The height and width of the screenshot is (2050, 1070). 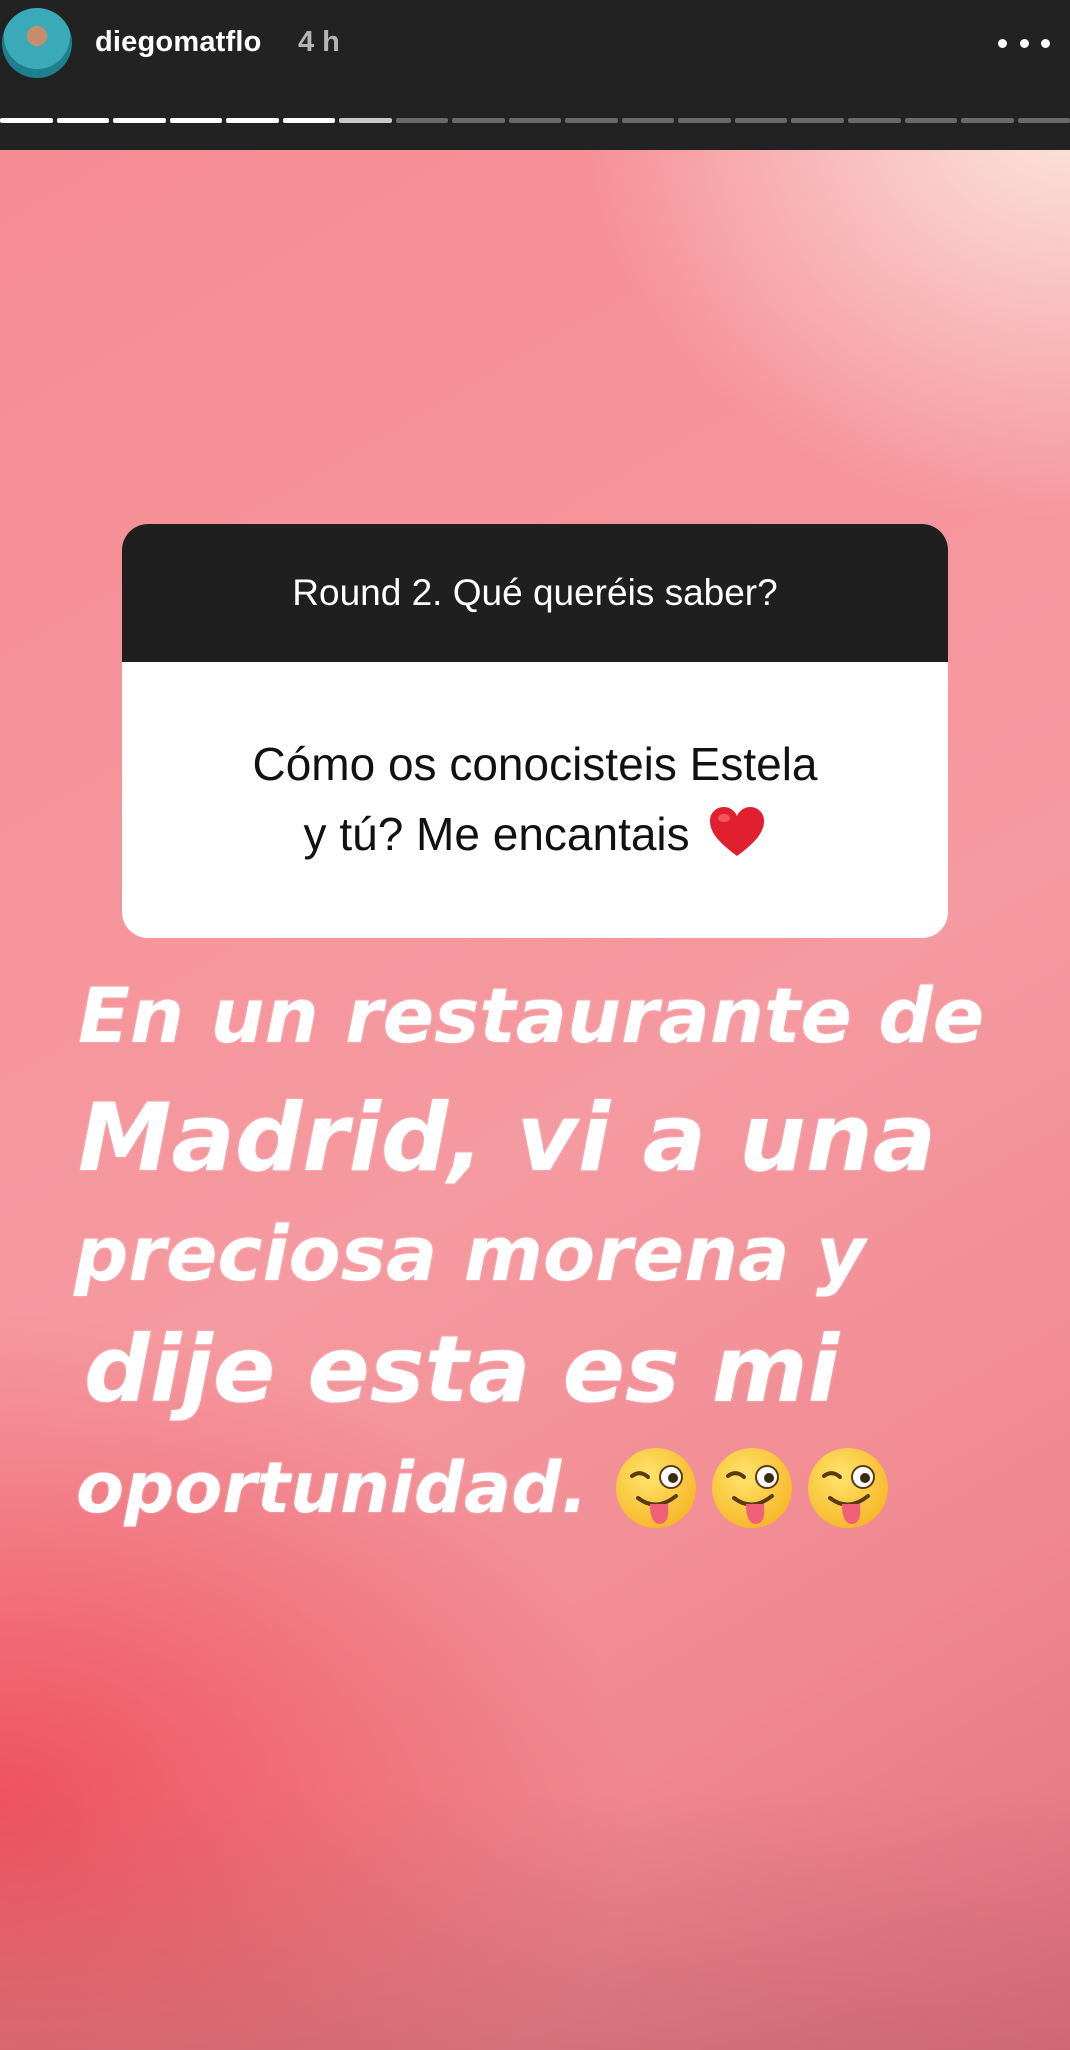 What do you see at coordinates (507, 1138) in the screenshot?
I see `reply-line-2: Madrid, vi a una` at bounding box center [507, 1138].